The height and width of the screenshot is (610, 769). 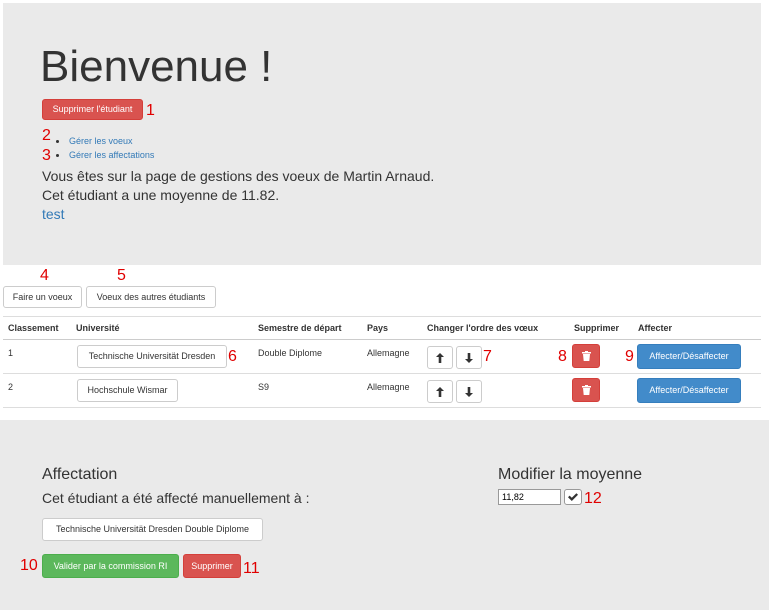 I want to click on annotation-10: 10, so click(x=29, y=565).